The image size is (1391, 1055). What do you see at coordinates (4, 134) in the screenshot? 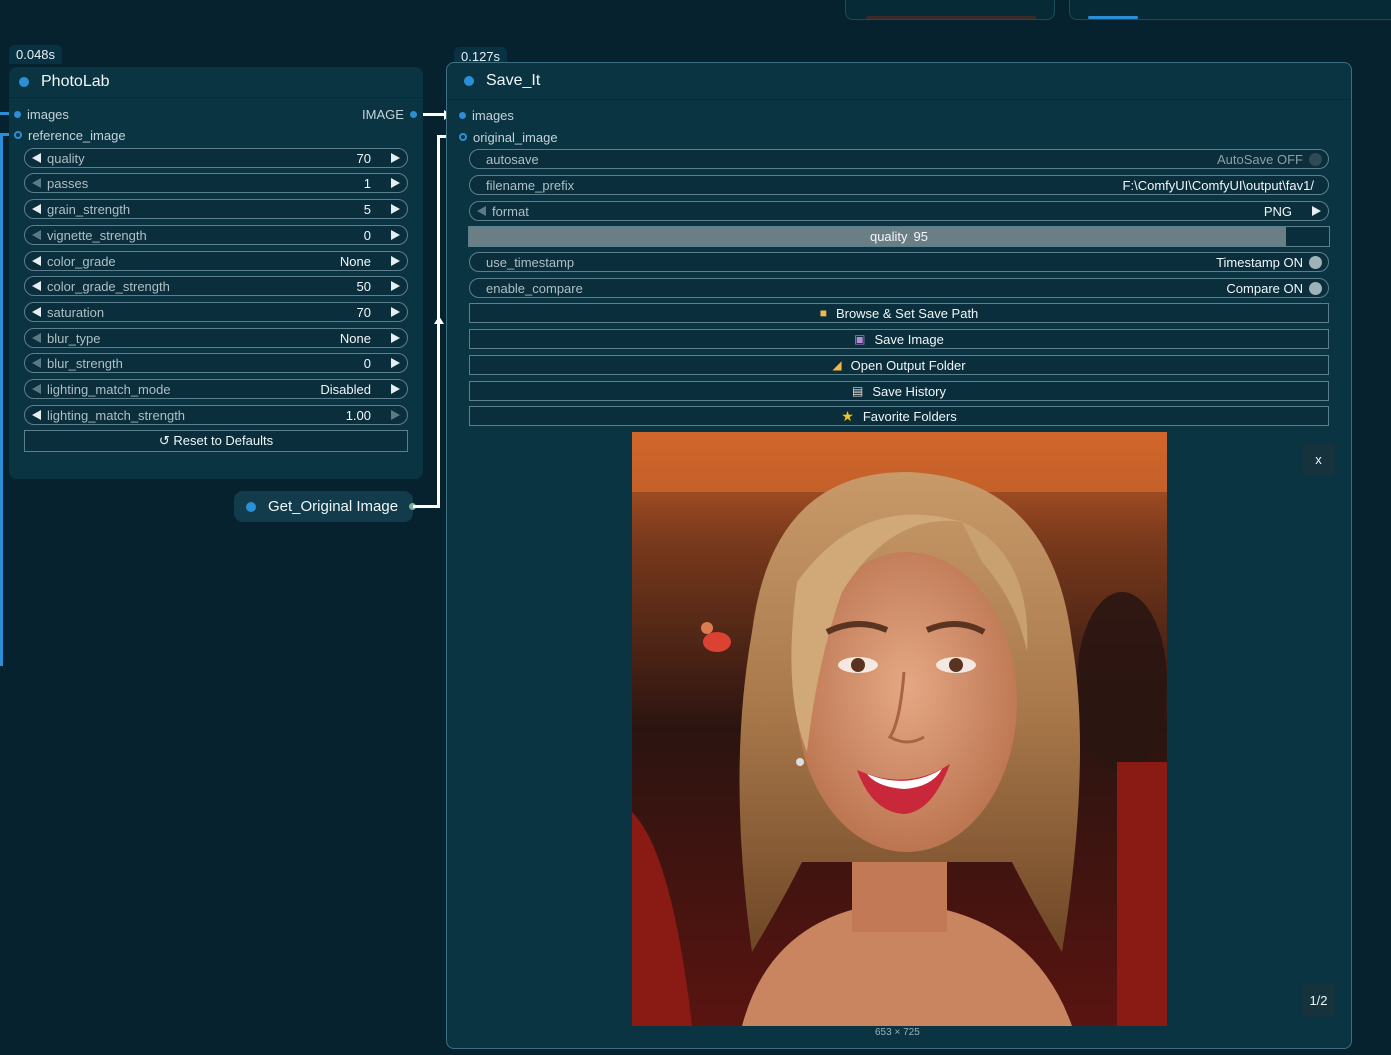
I see `incoming-wire-stub` at bounding box center [4, 134].